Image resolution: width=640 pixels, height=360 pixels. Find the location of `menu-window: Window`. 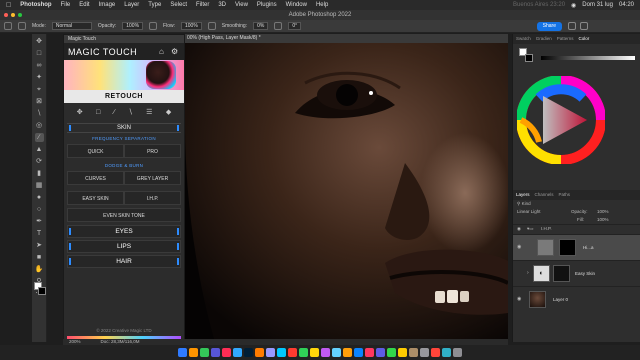

menu-window: Window is located at coordinates (296, 5).